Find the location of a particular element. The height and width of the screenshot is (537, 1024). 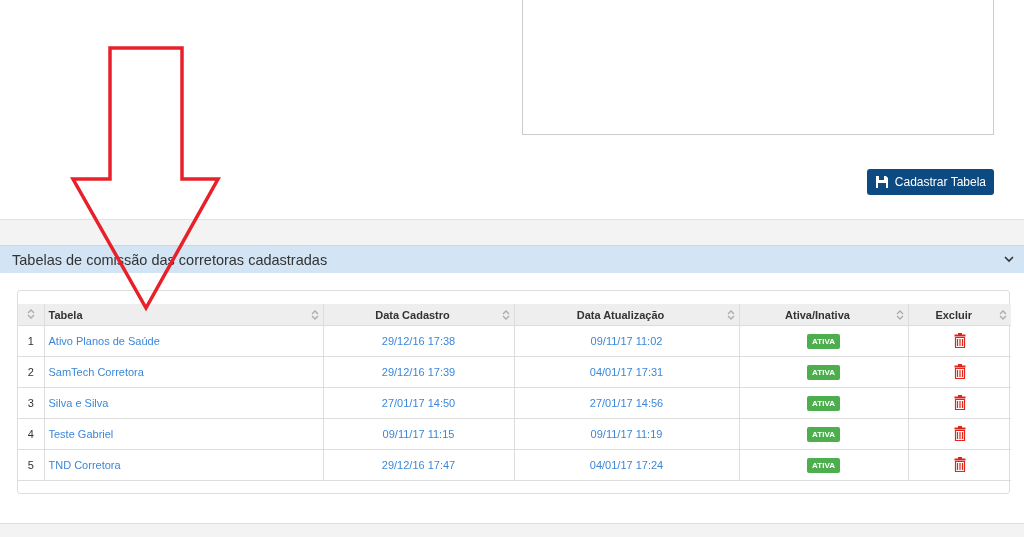

row-number: 5 is located at coordinates (31, 465).